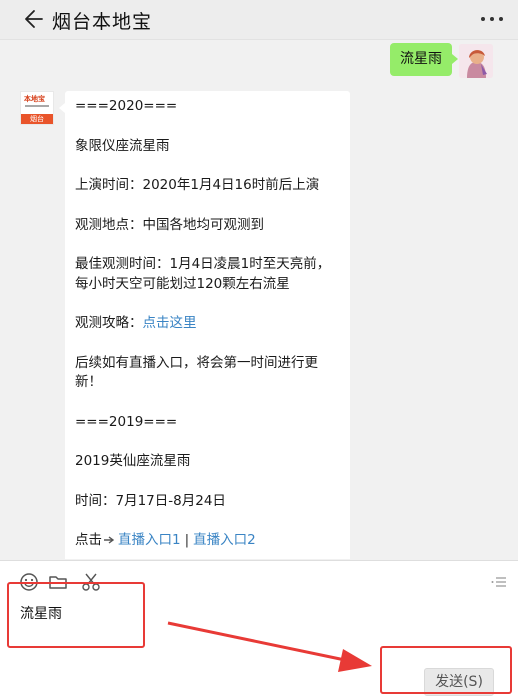 The width and height of the screenshot is (518, 698). What do you see at coordinates (126, 106) in the screenshot?
I see `reply-line: ===2020===` at bounding box center [126, 106].